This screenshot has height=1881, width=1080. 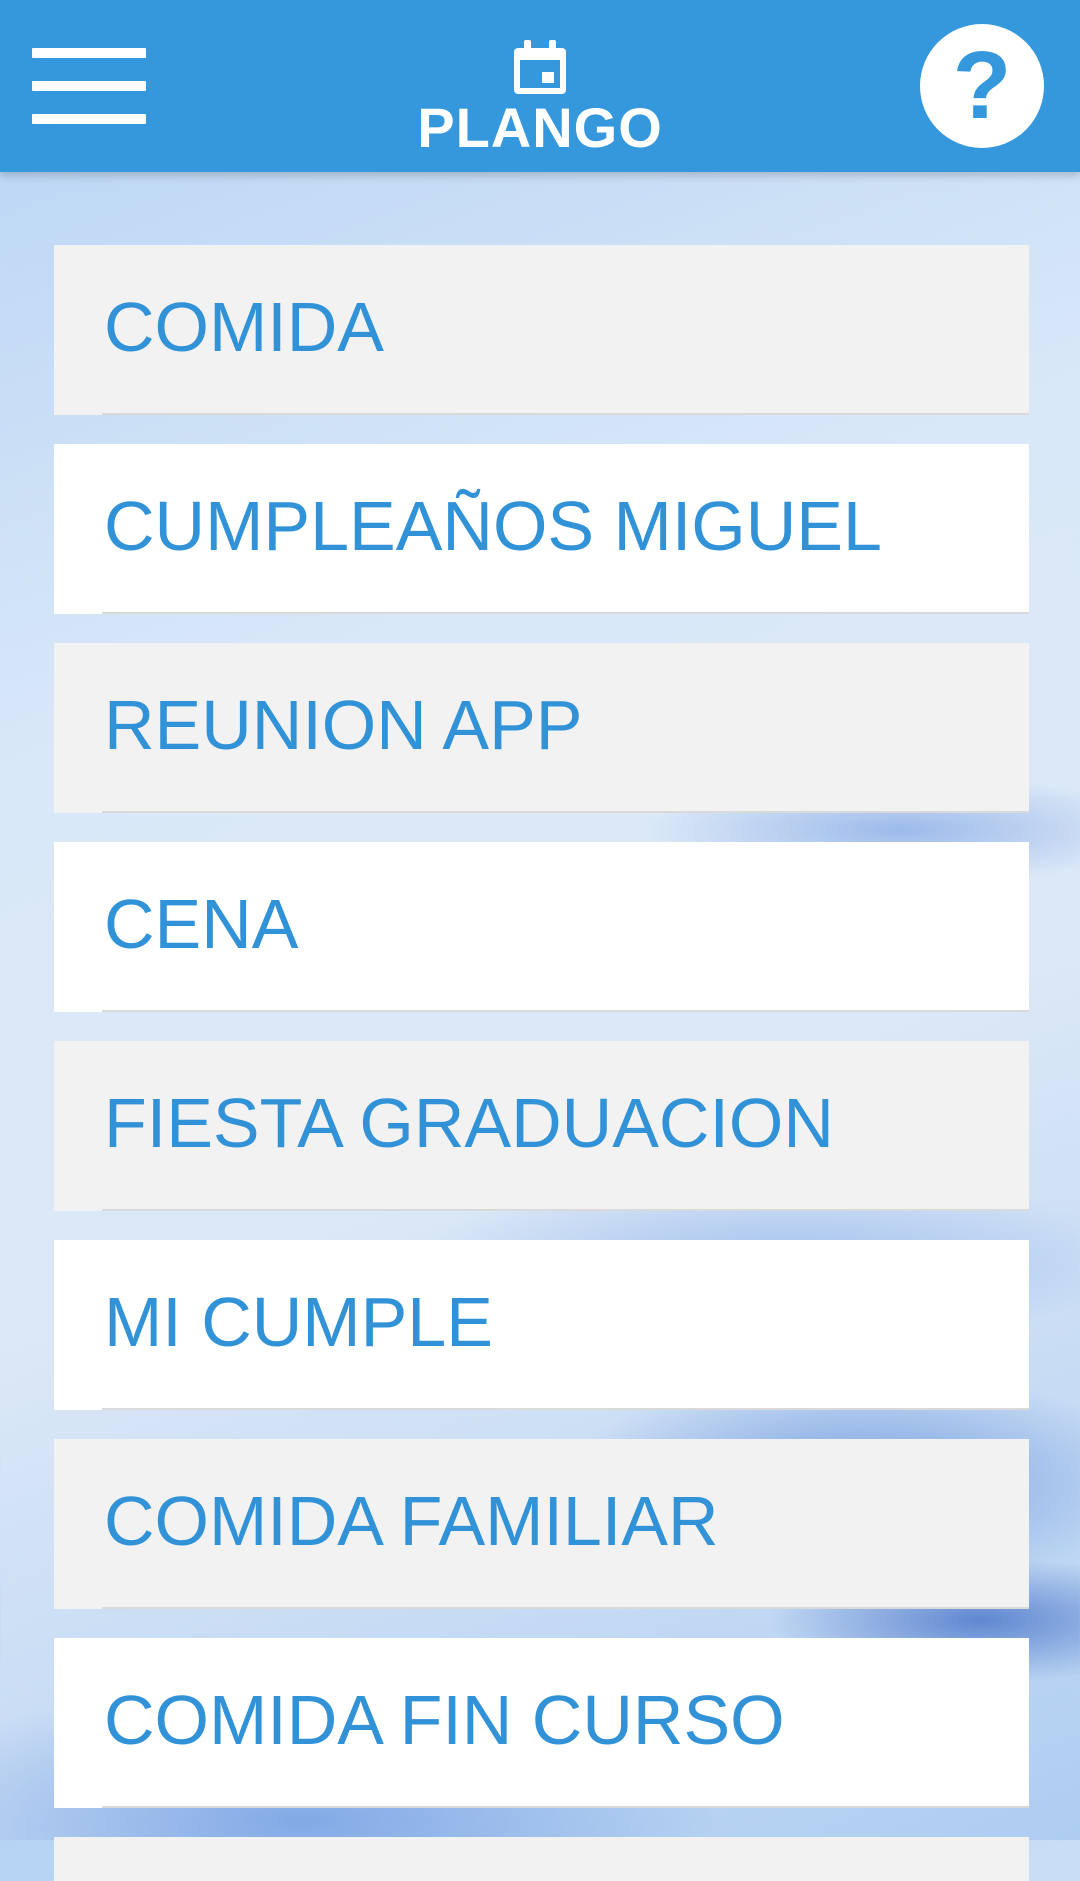 What do you see at coordinates (411, 1521) in the screenshot?
I see `event-item-label: COMIDA FAMILIAR` at bounding box center [411, 1521].